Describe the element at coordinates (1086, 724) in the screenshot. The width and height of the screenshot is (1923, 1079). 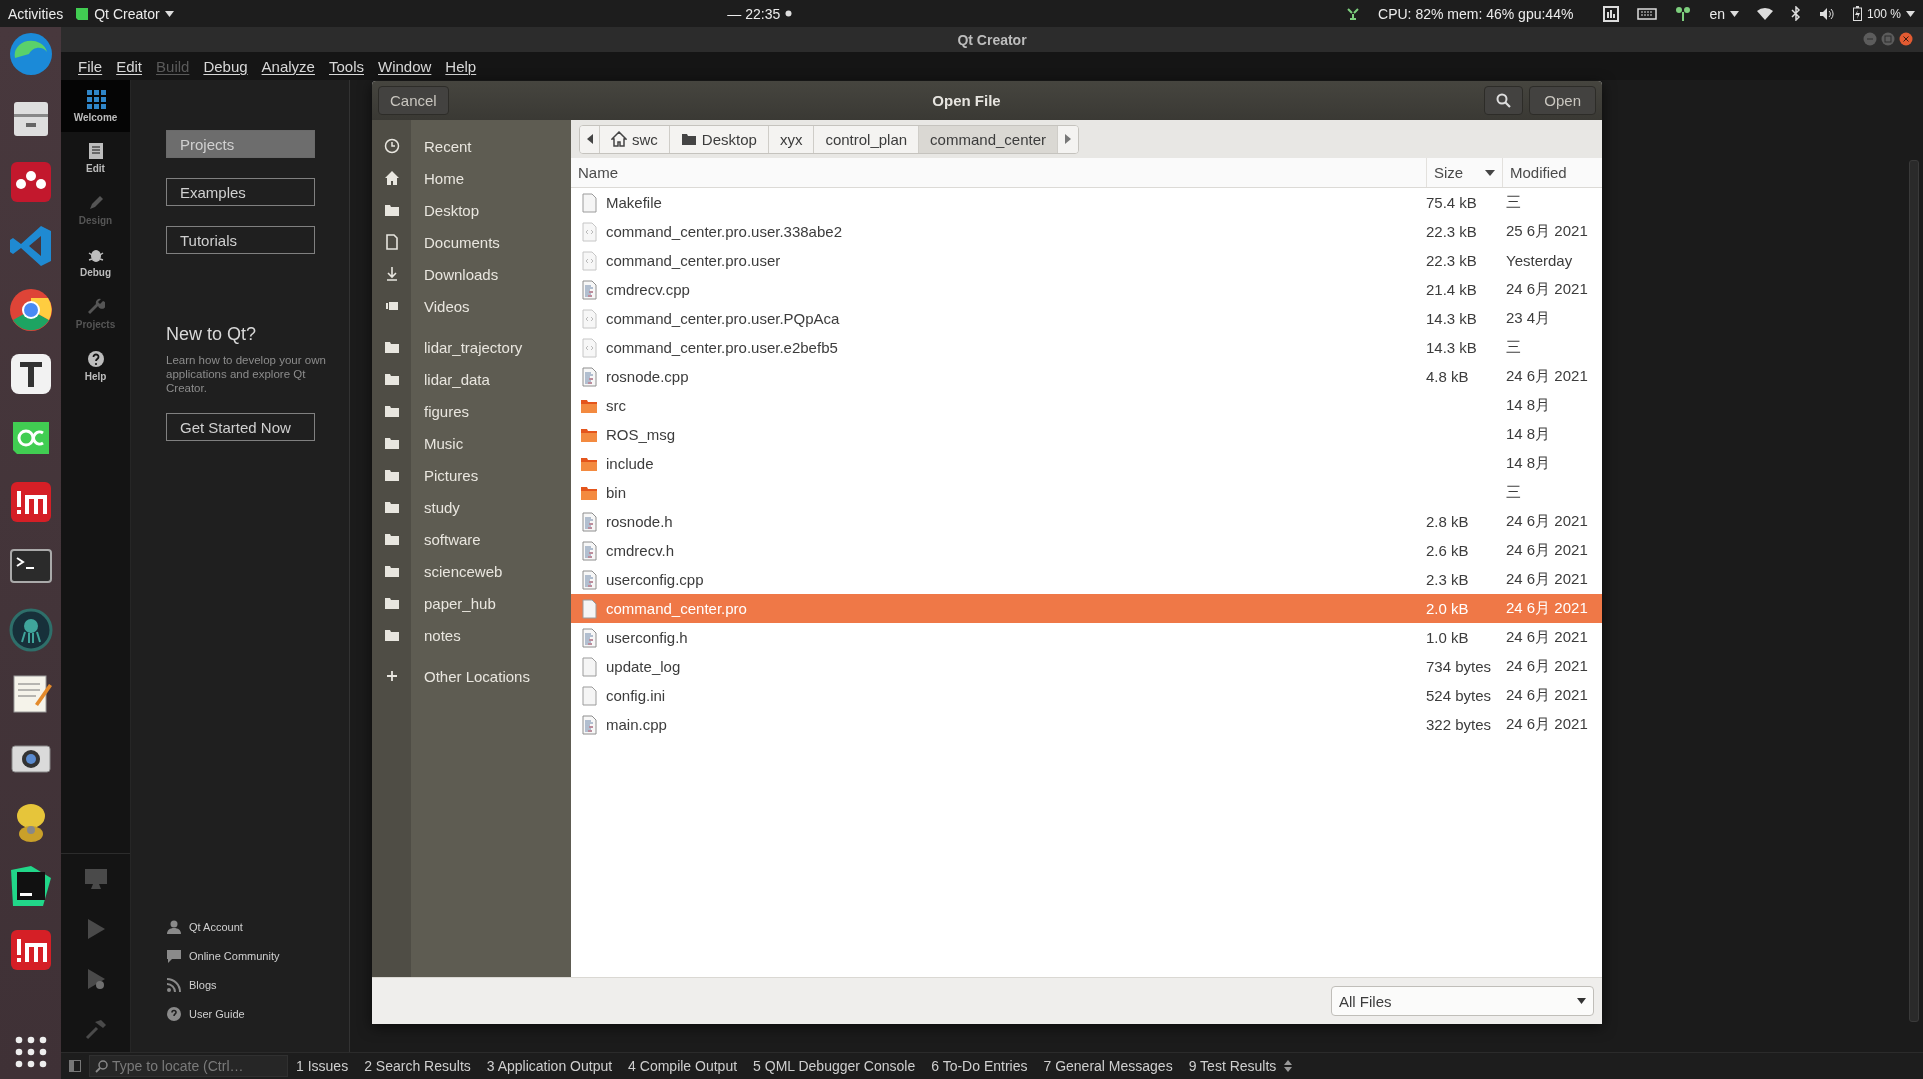
I see `file-row: main.cpp 322 bytes 24 6月 2021` at that location.